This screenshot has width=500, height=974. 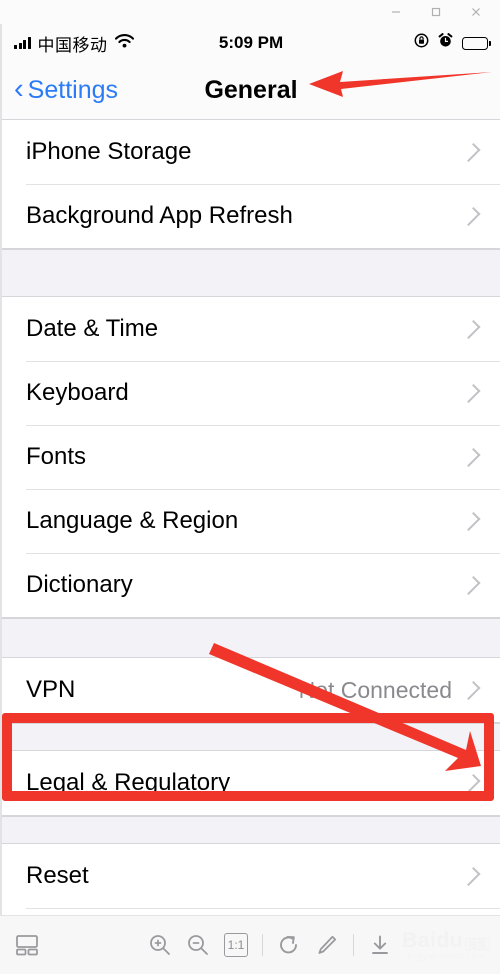 What do you see at coordinates (327, 945) in the screenshot?
I see `pencil-edit-icon` at bounding box center [327, 945].